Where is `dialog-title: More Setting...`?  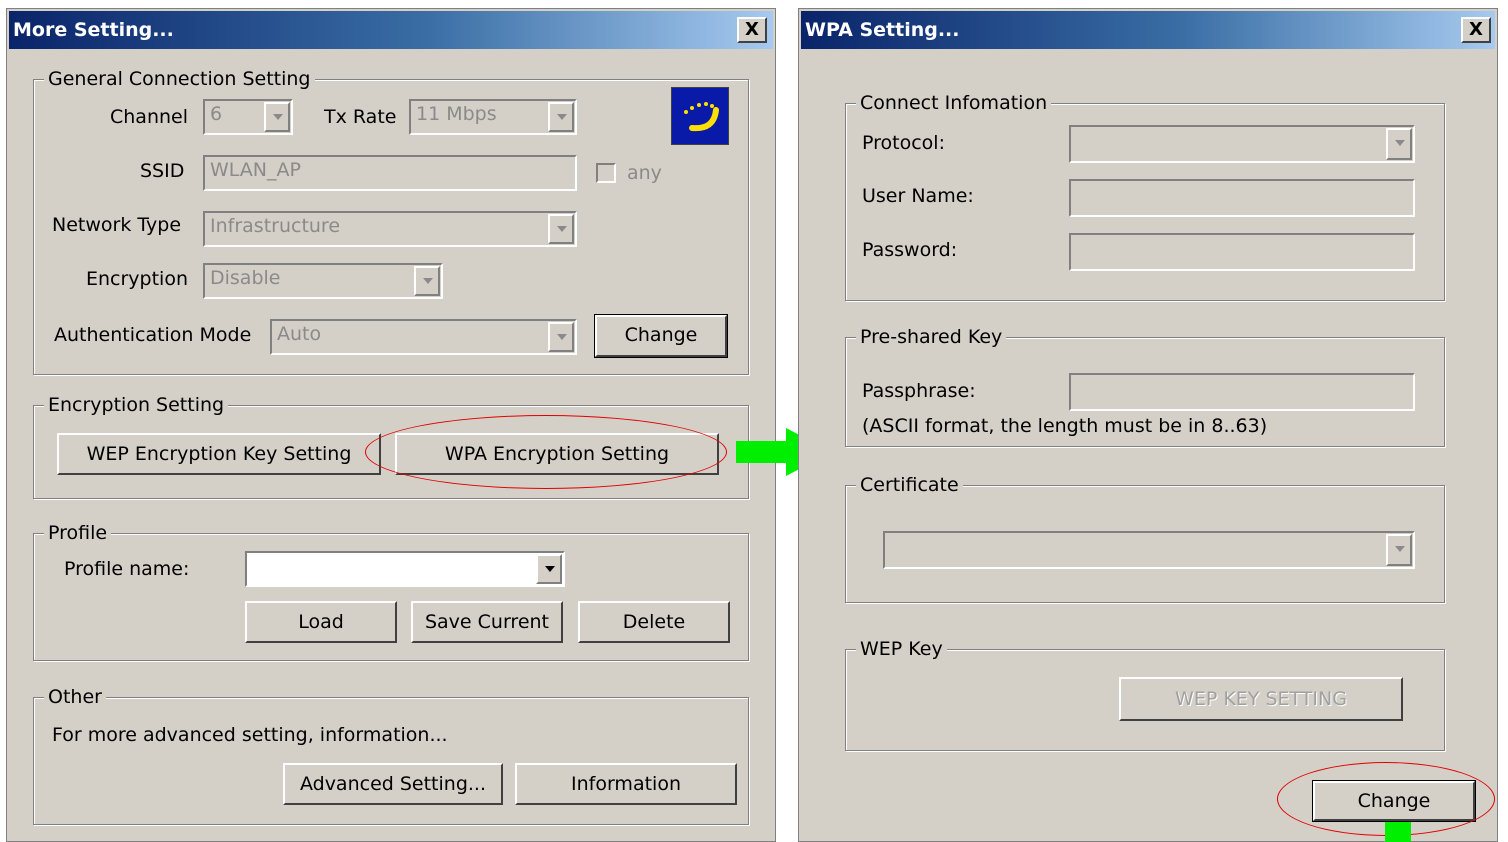
dialog-title: More Setting... is located at coordinates (93, 30).